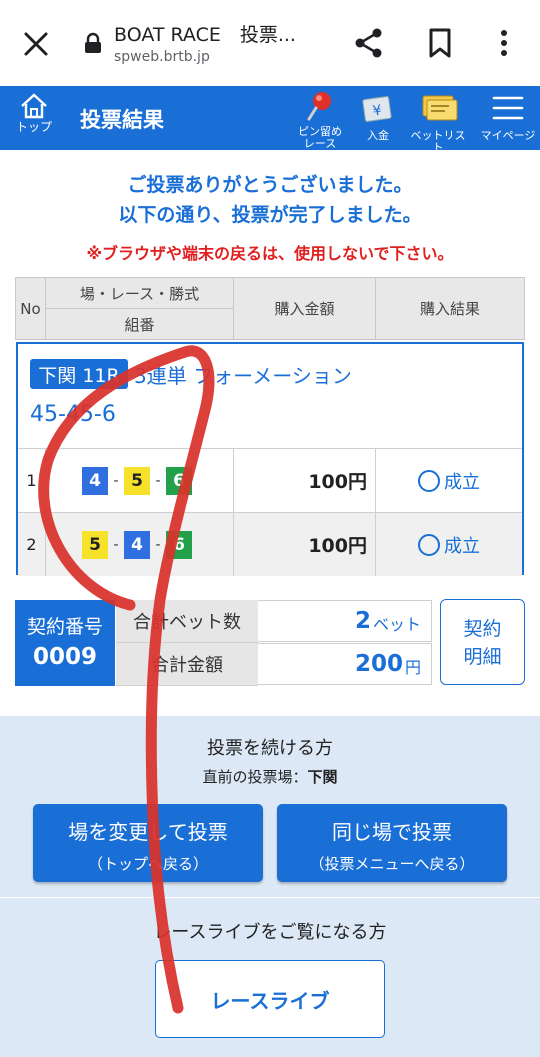 Image resolution: width=540 pixels, height=1057 pixels. I want to click on nav-mypage-button: マイページ, so click(508, 119).